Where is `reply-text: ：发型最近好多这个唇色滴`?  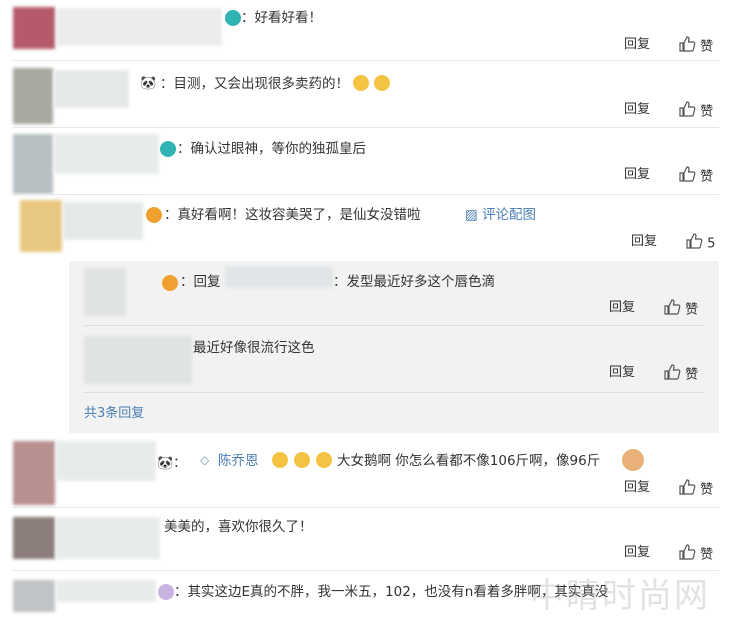 reply-text: ：发型最近好多这个唇色滴 is located at coordinates (414, 282).